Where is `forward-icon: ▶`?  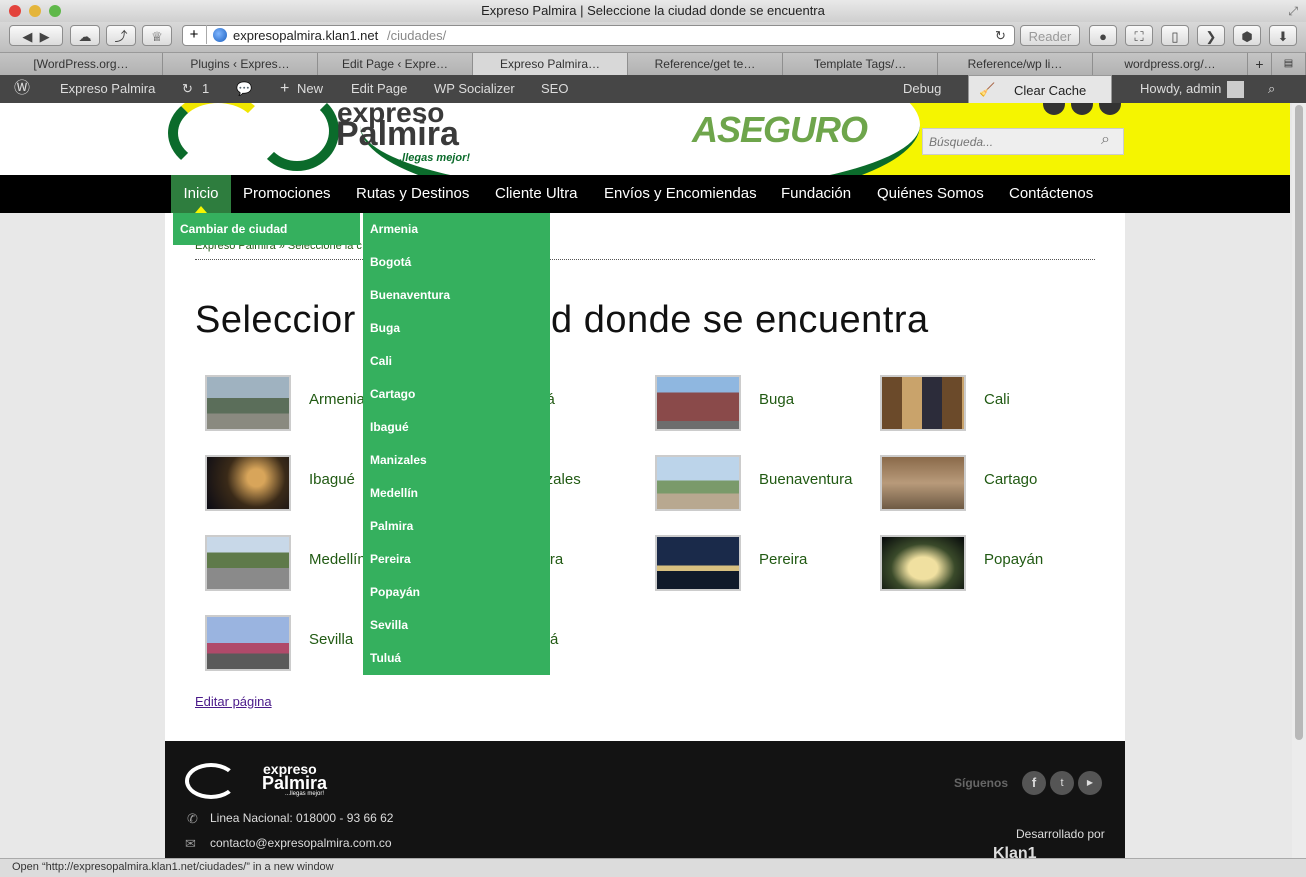
forward-icon: ▶ is located at coordinates (45, 36).